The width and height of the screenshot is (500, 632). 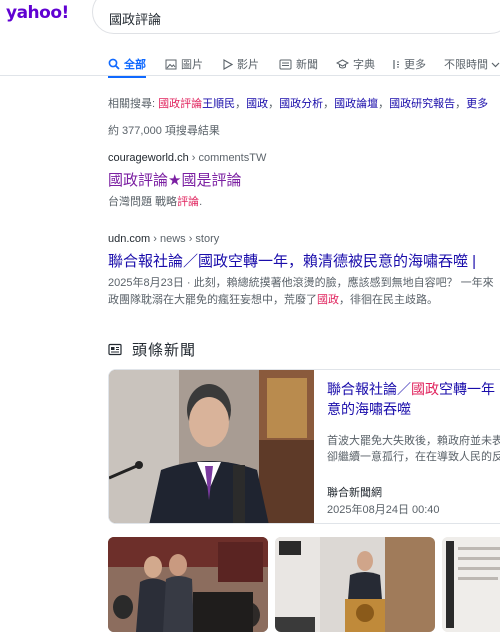 What do you see at coordinates (164, 131) in the screenshot?
I see `result-count: 約 377,000 項搜尋結果` at bounding box center [164, 131].